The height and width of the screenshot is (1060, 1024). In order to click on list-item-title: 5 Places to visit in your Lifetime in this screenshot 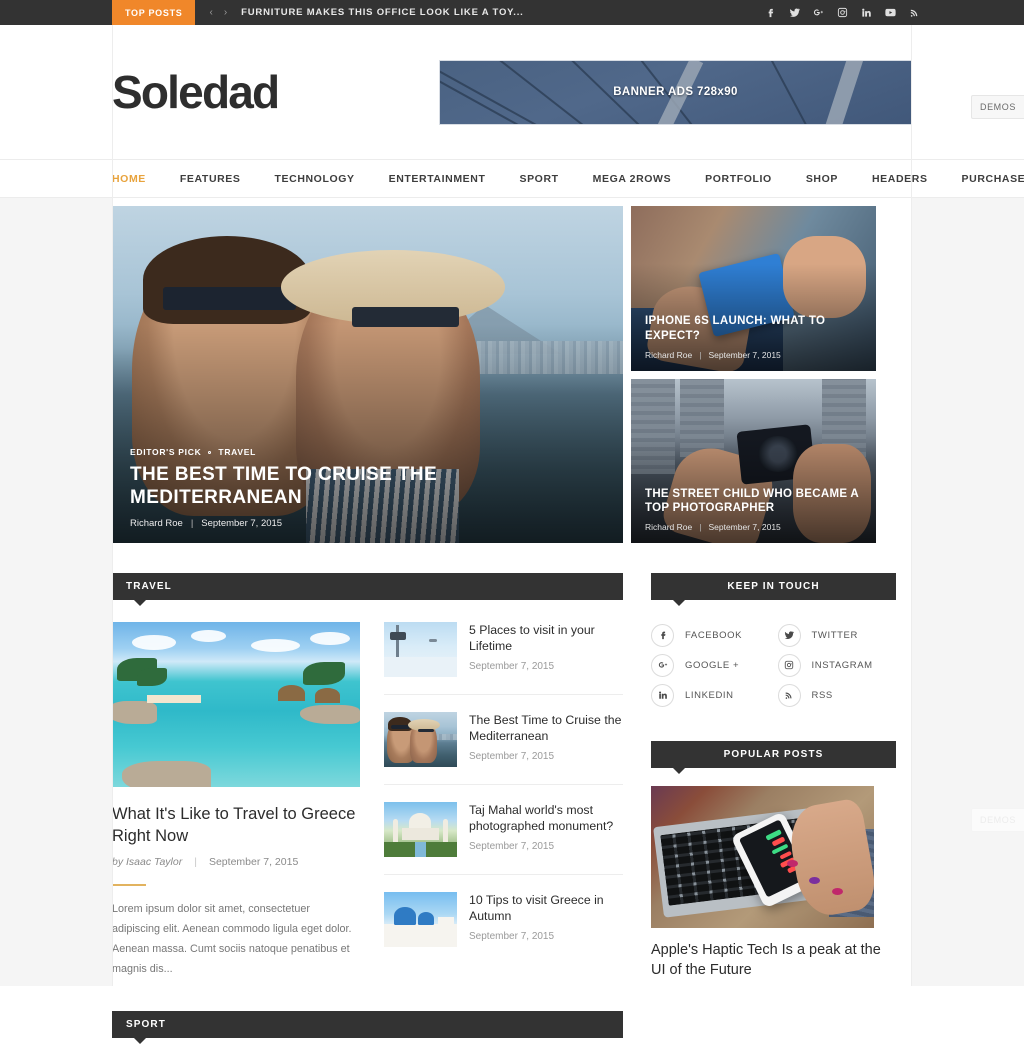, I will do `click(546, 638)`.